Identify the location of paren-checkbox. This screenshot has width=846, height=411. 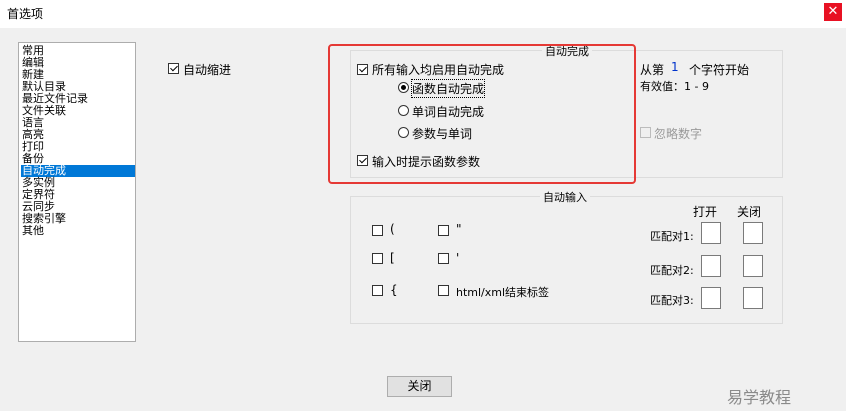
(377, 230).